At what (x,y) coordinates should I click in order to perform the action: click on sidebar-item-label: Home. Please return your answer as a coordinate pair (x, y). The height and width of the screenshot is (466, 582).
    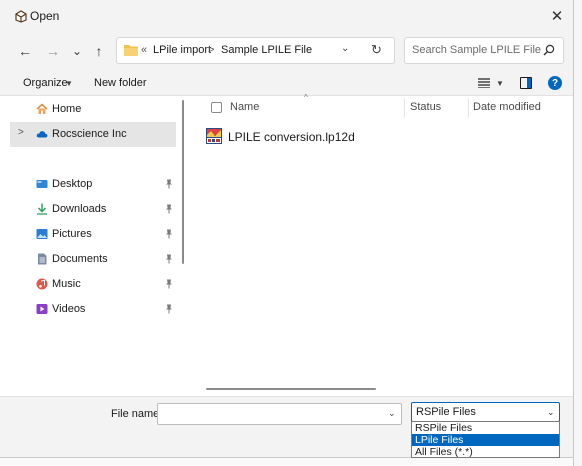
    Looking at the image, I should click on (67, 109).